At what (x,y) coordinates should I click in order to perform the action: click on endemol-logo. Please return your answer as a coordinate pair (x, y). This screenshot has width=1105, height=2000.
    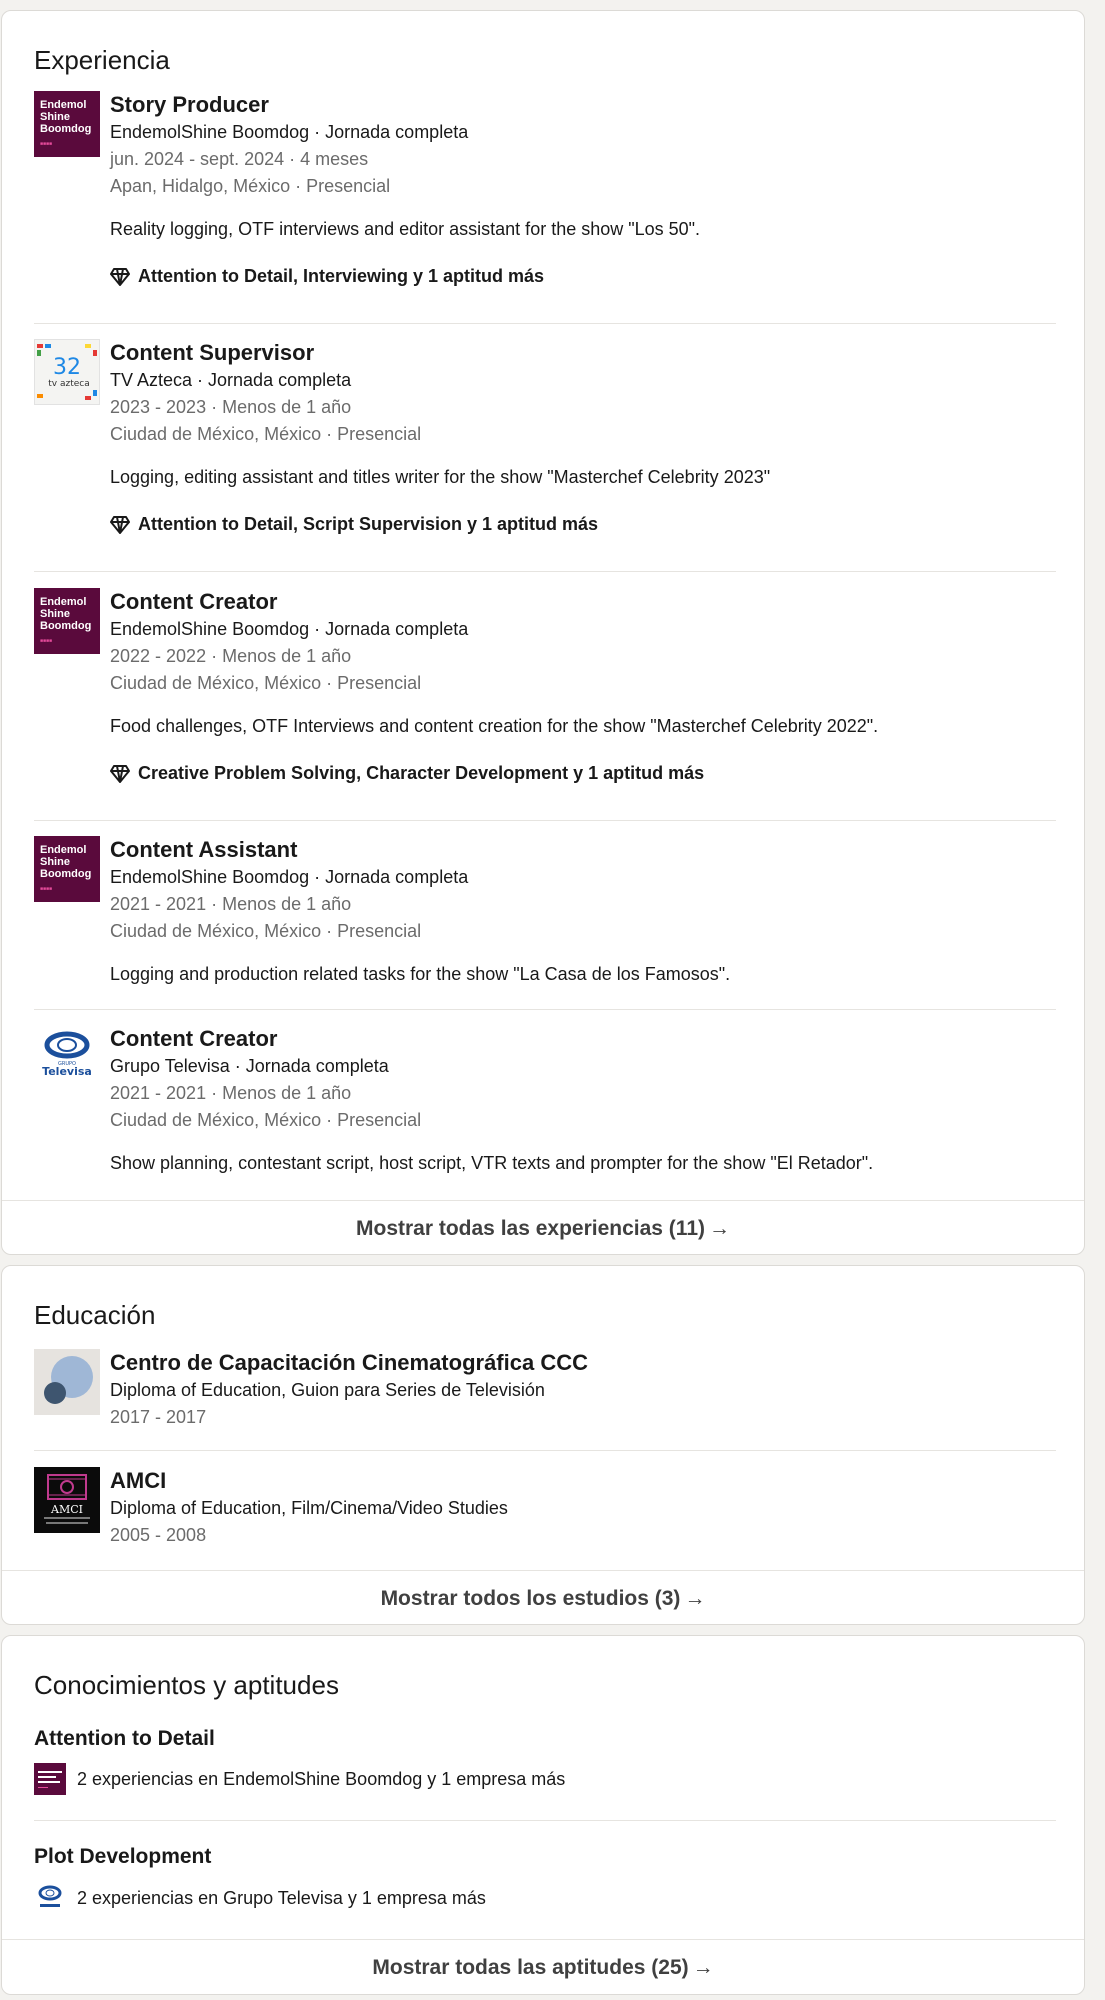
    Looking at the image, I should click on (50, 1779).